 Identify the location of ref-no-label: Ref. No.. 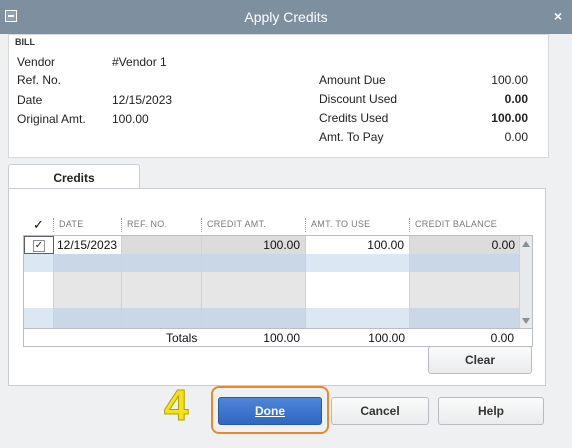
(39, 80).